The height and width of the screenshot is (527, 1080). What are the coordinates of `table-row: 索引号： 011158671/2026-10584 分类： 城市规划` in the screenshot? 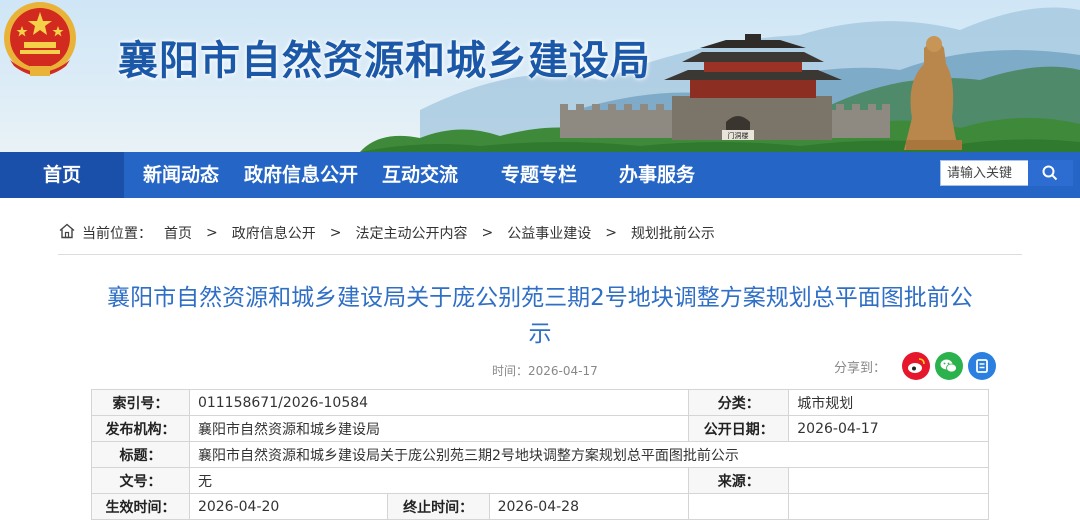 It's located at (540, 402).